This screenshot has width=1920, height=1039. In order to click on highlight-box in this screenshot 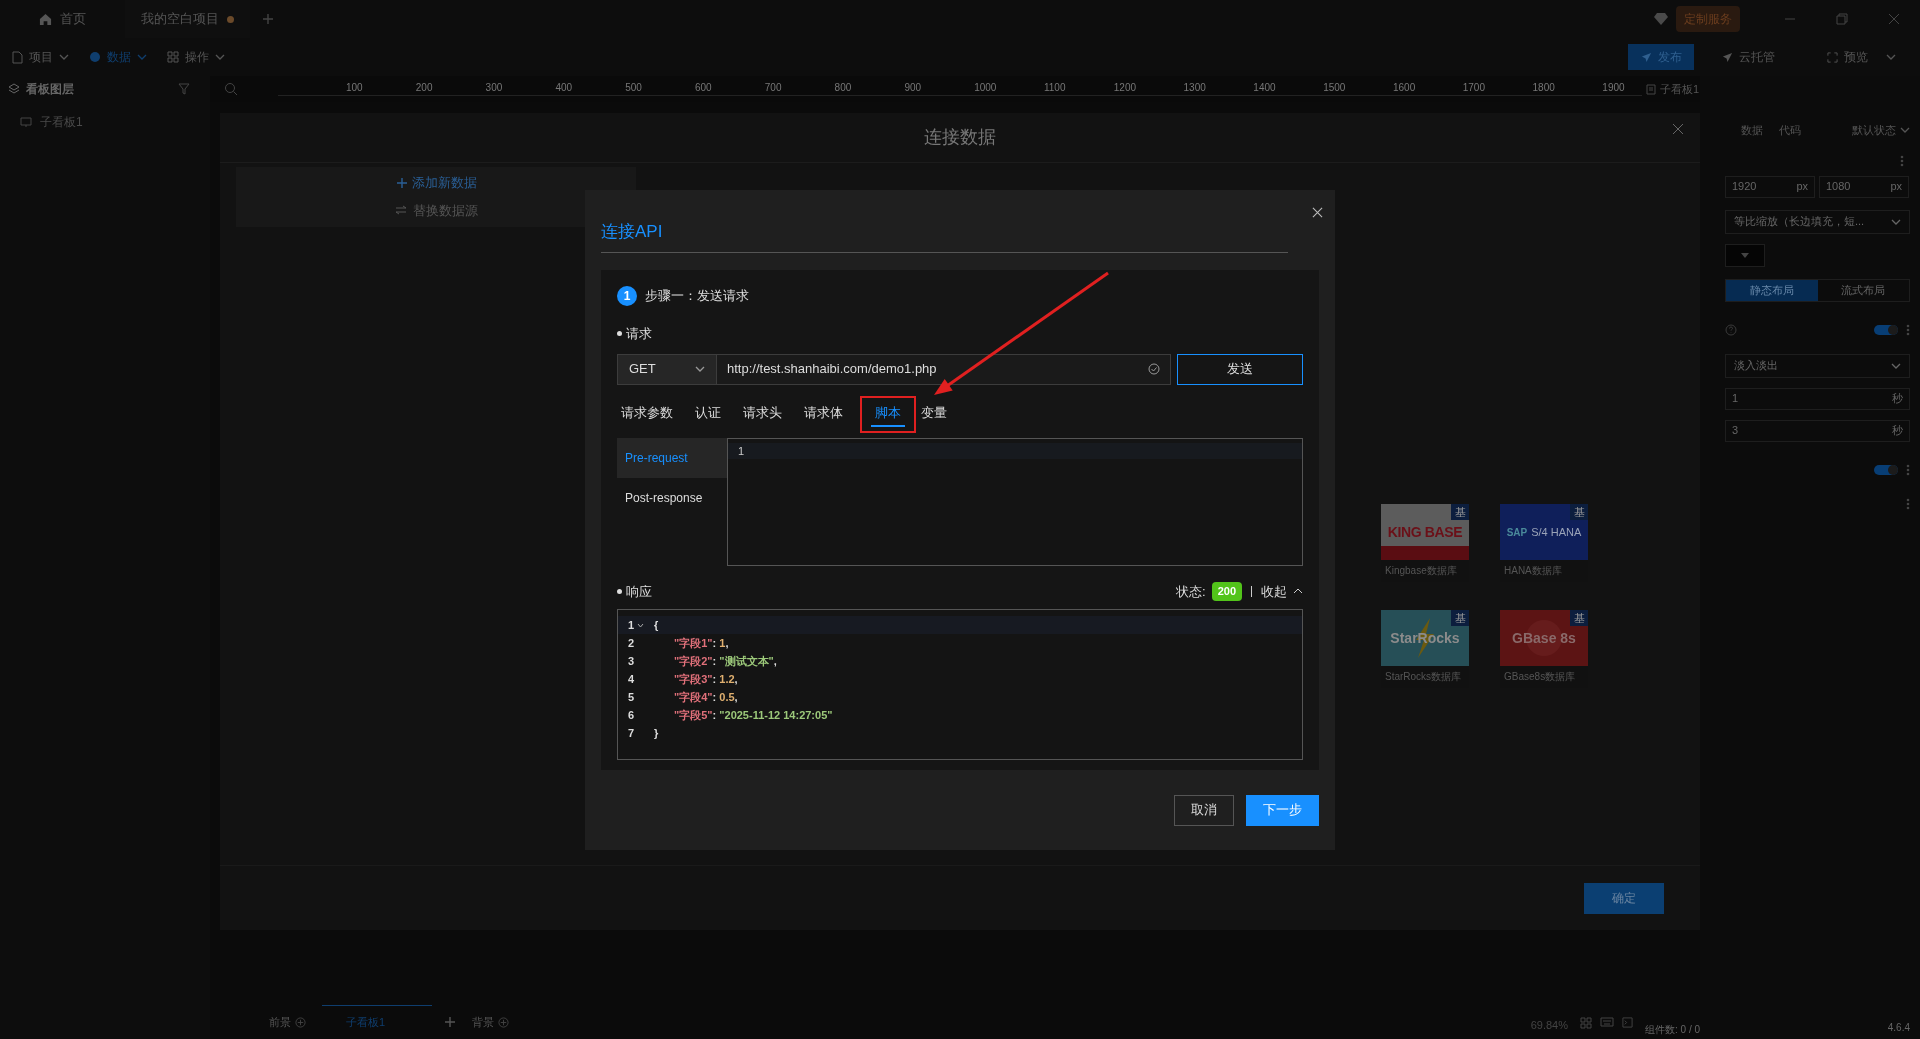, I will do `click(888, 414)`.